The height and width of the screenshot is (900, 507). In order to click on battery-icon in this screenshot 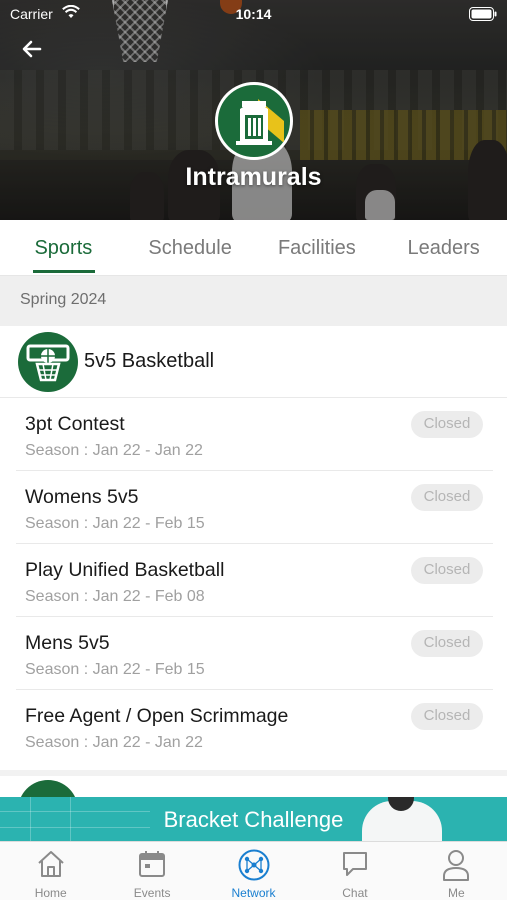, I will do `click(483, 15)`.